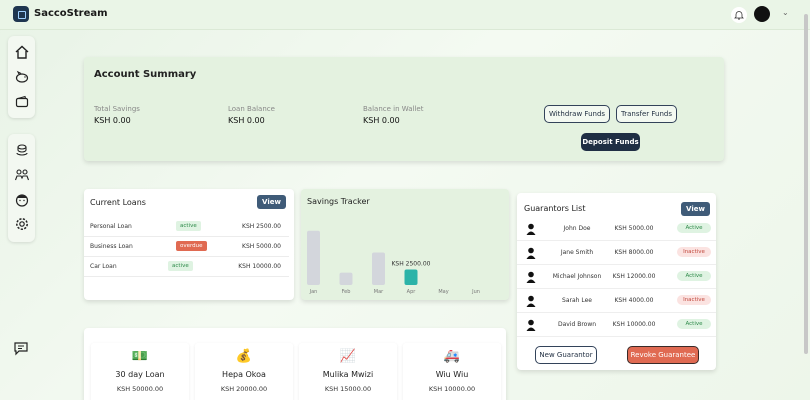  Describe the element at coordinates (21, 348) in the screenshot. I see `chat-icon` at that location.